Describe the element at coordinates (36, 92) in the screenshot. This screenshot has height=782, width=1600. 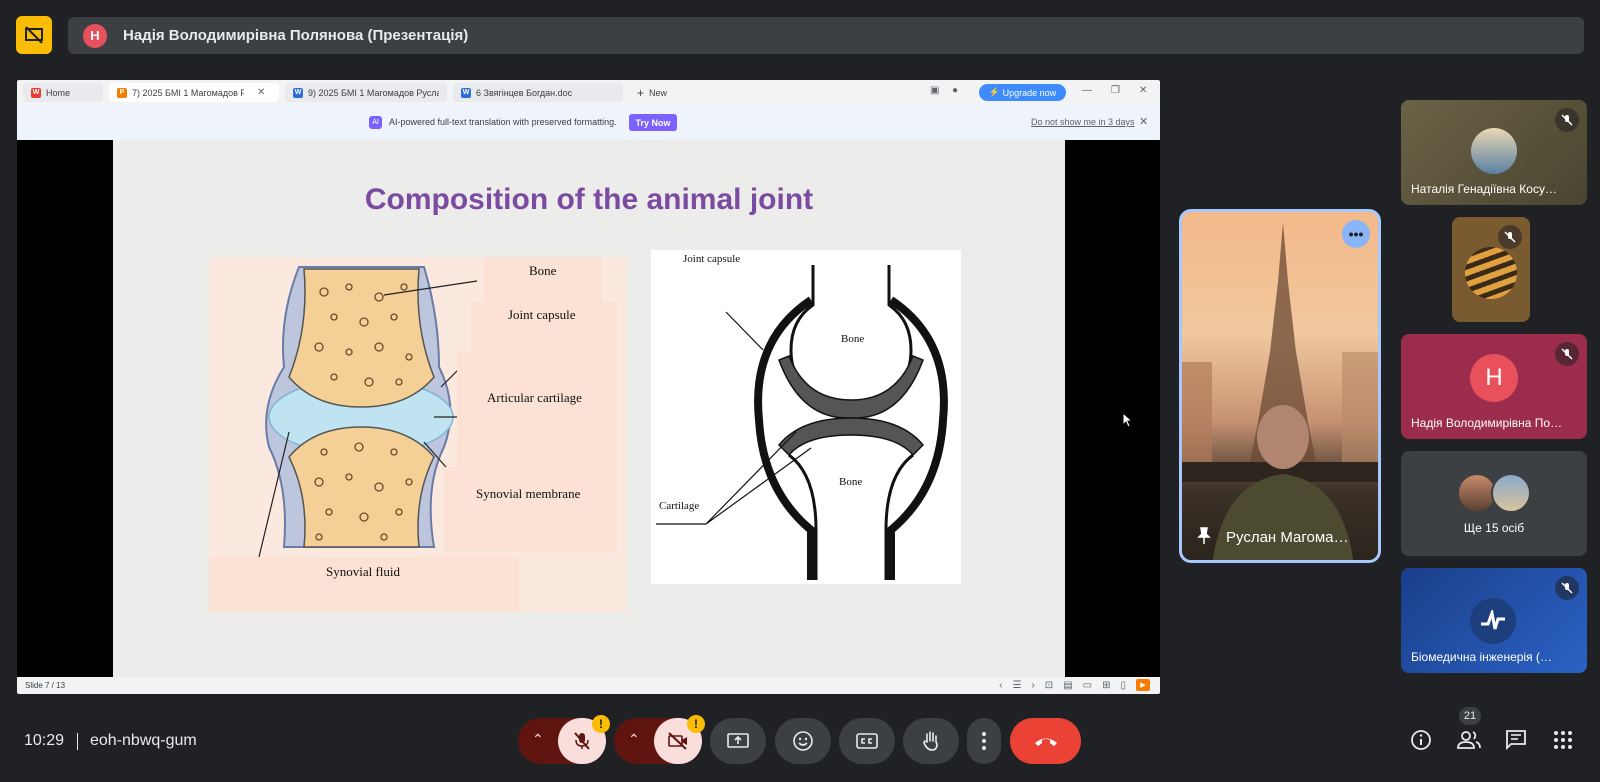
I see `wps-icon: W` at that location.